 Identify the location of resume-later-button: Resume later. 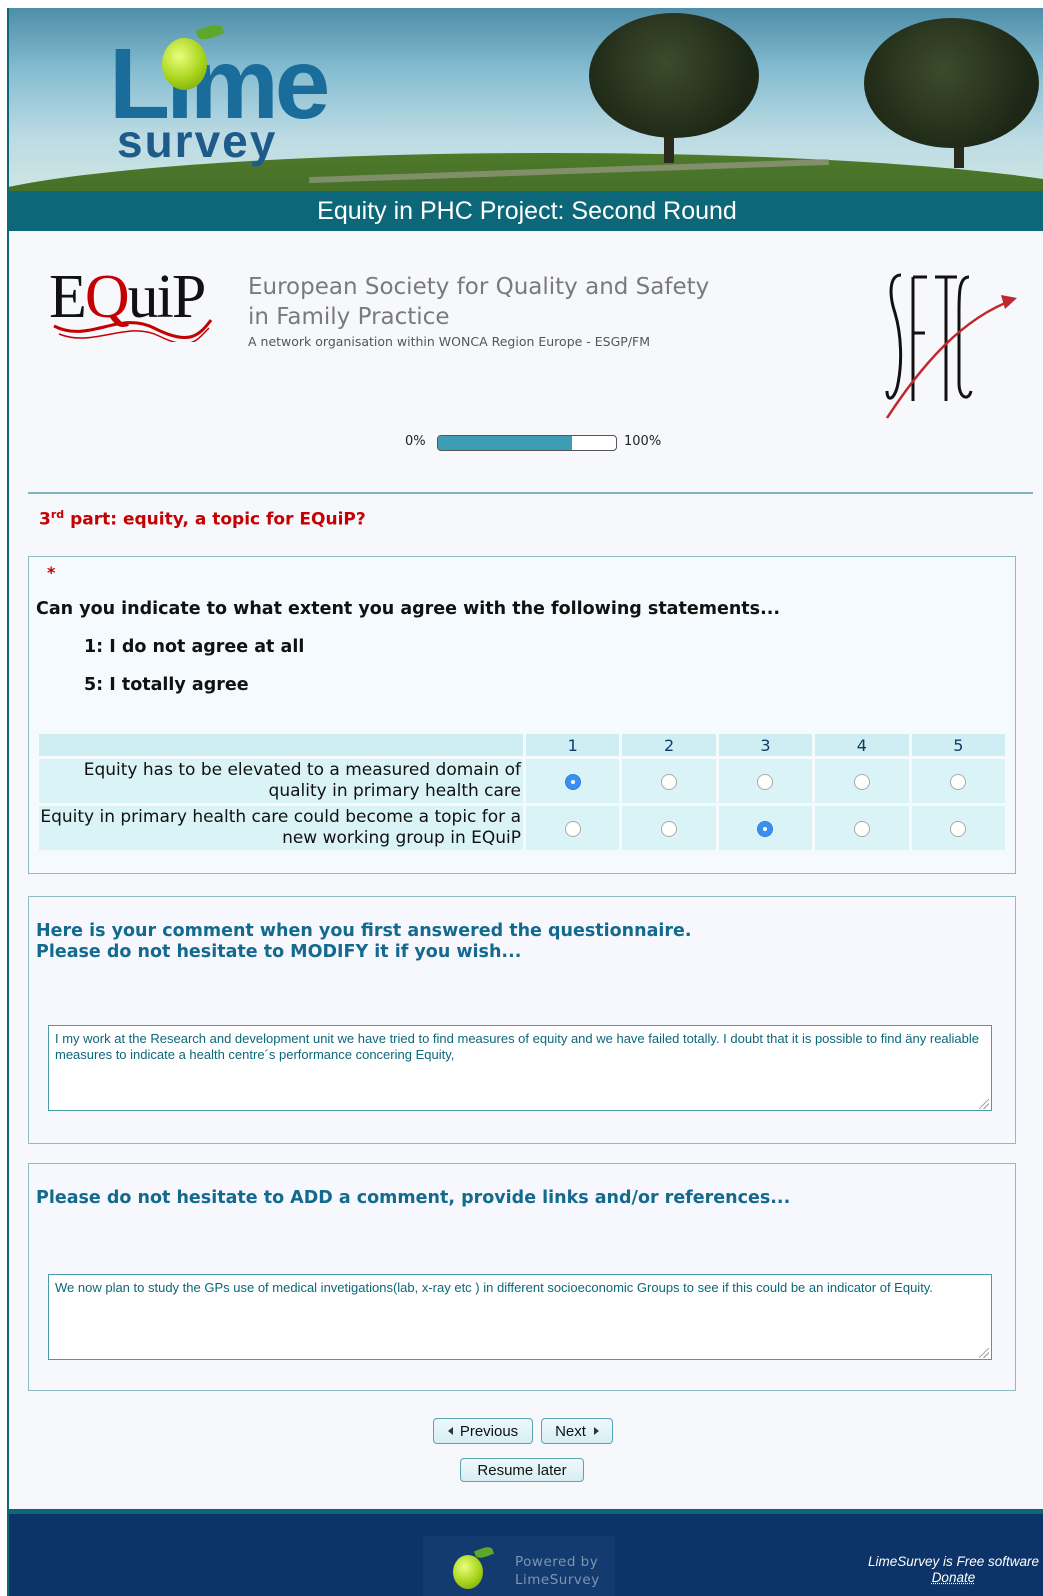
(522, 1470).